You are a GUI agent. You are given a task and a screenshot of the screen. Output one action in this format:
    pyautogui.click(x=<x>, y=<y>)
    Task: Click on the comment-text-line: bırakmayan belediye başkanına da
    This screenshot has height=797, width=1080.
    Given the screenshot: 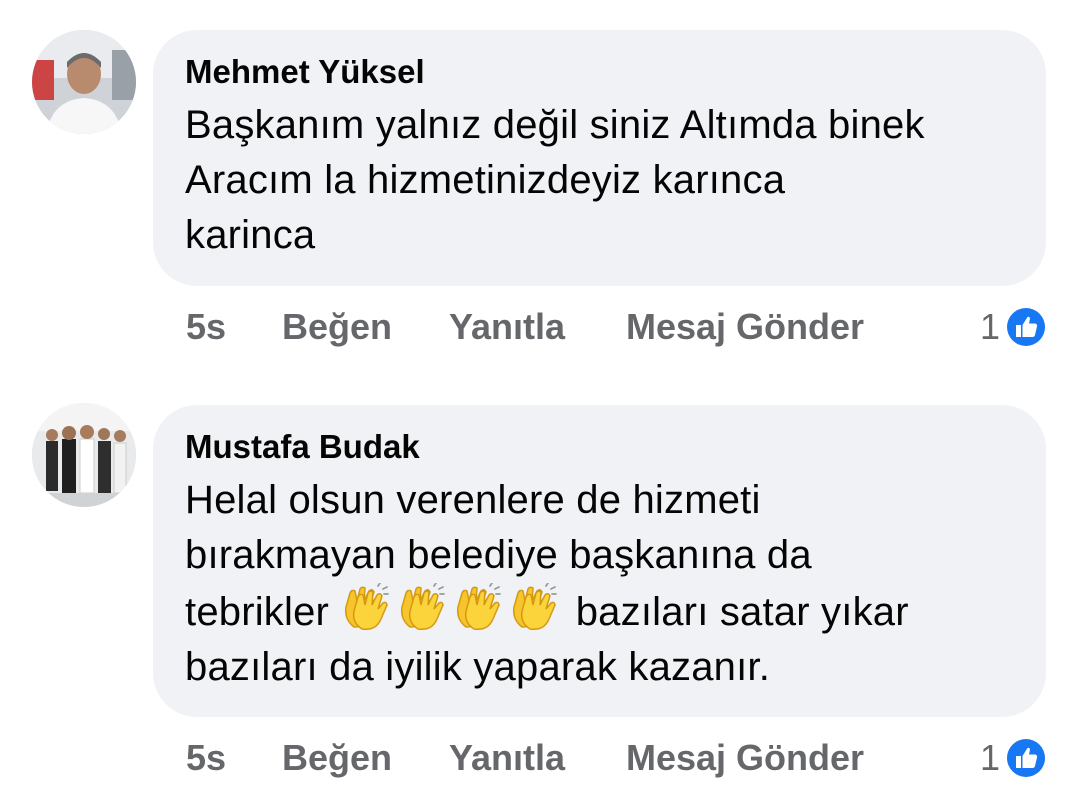 What is the action you would take?
    pyautogui.click(x=498, y=555)
    